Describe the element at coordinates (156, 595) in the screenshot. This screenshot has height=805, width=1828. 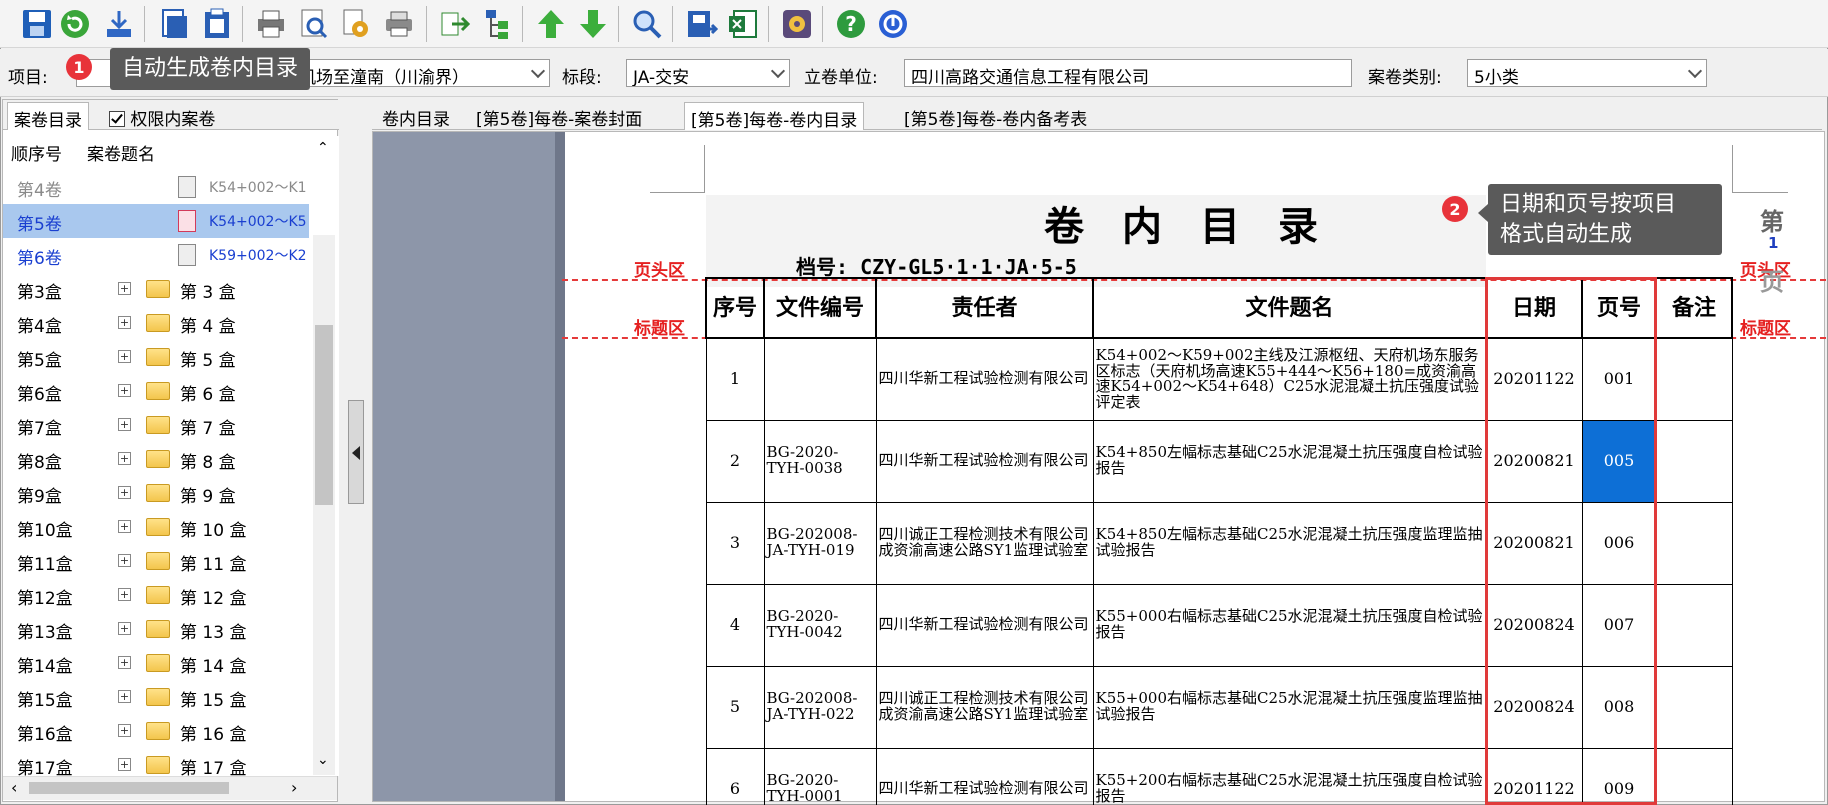
I see `tree-row: 第12盒 + 第 12 盒` at that location.